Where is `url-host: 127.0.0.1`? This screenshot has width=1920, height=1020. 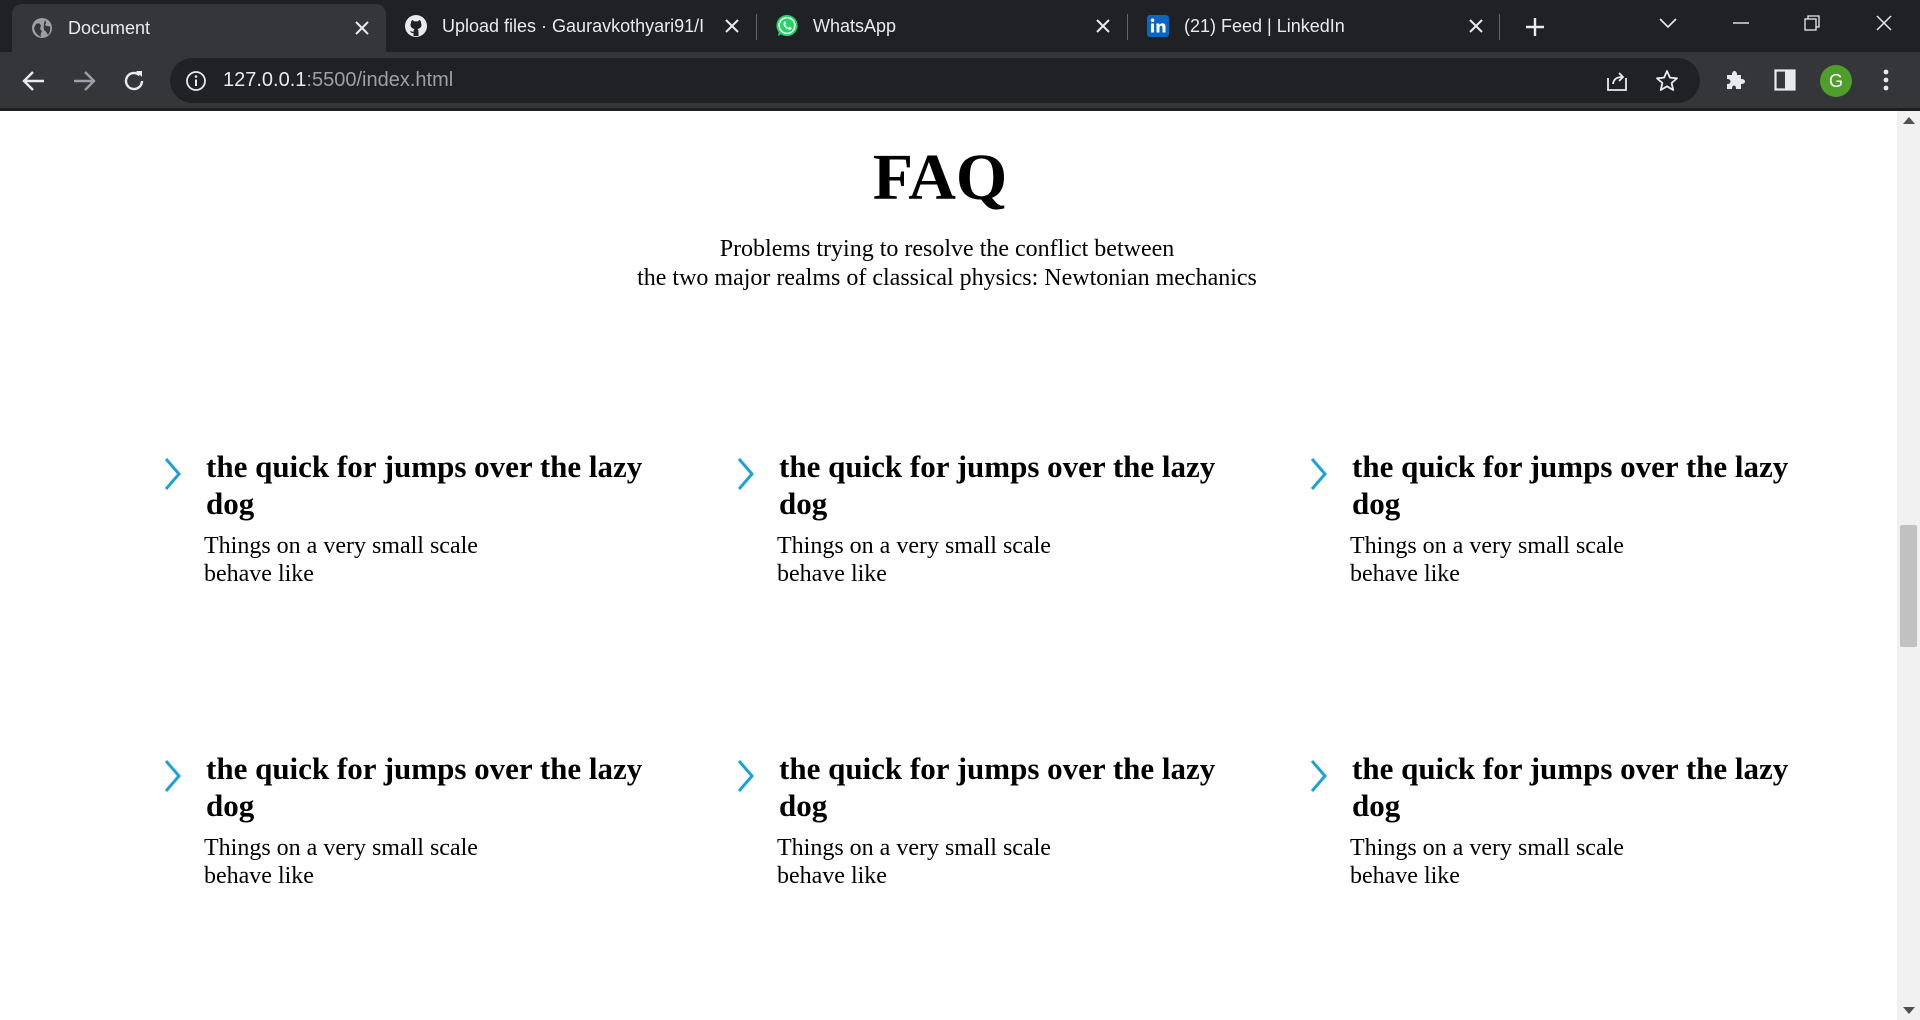
url-host: 127.0.0.1 is located at coordinates (265, 80).